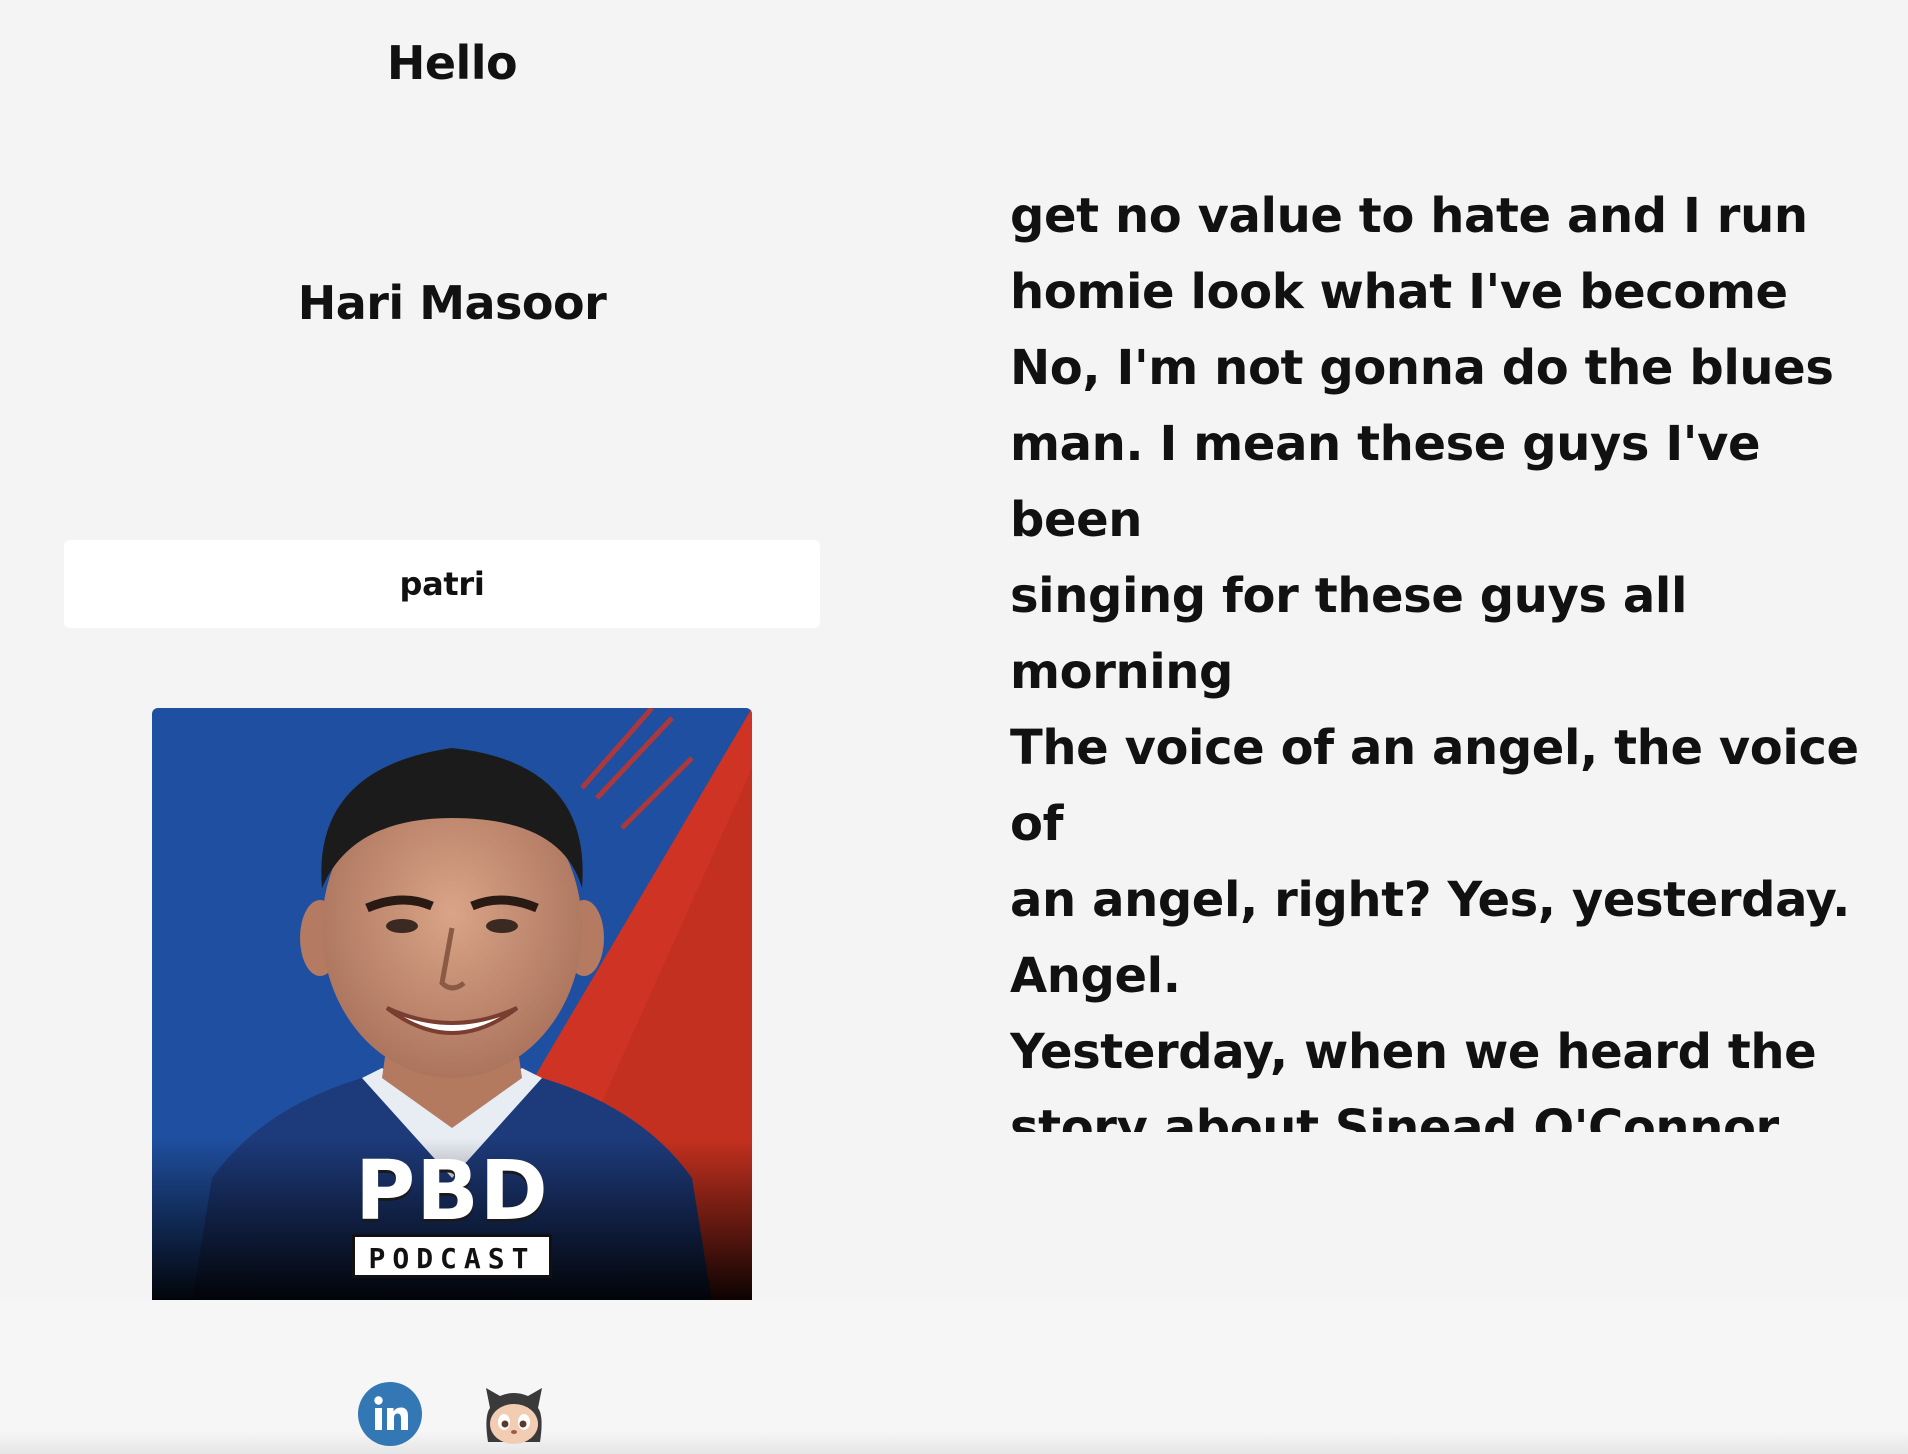 This screenshot has width=1908, height=1454. What do you see at coordinates (452, 1256) in the screenshot?
I see `podcast-cover-subtitle: PODCAST` at bounding box center [452, 1256].